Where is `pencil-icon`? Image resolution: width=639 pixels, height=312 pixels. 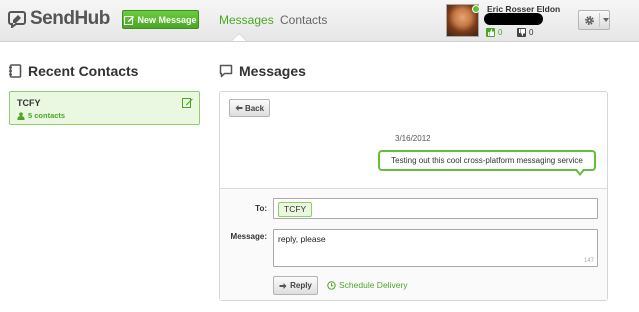 pencil-icon is located at coordinates (129, 20).